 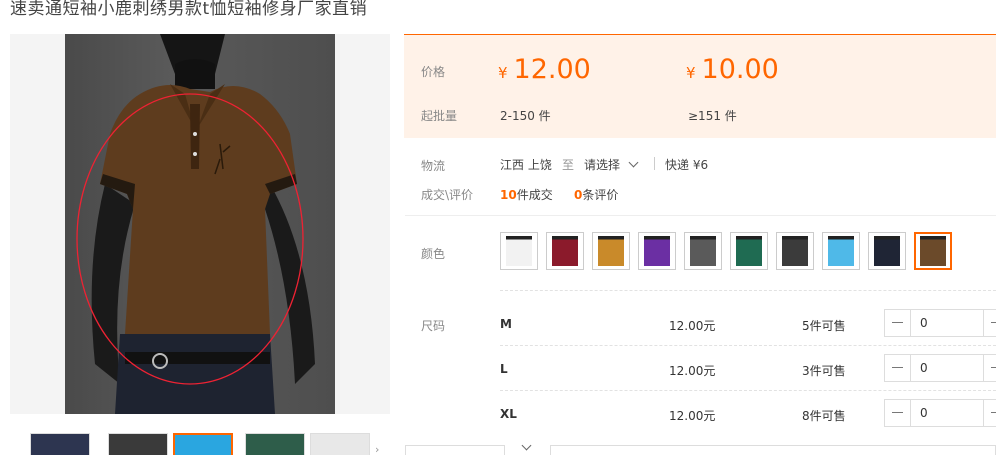 I want to click on deal-count: 10件成交, so click(x=526, y=194).